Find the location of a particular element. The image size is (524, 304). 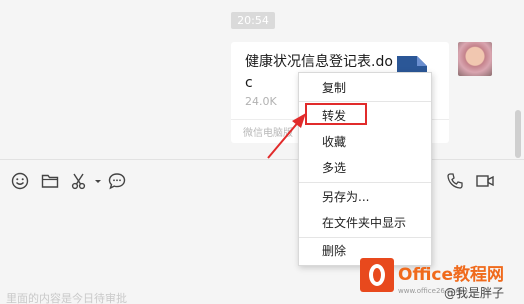

menu-item-show-in-folder: 在文件夹中显示 is located at coordinates (365, 223).